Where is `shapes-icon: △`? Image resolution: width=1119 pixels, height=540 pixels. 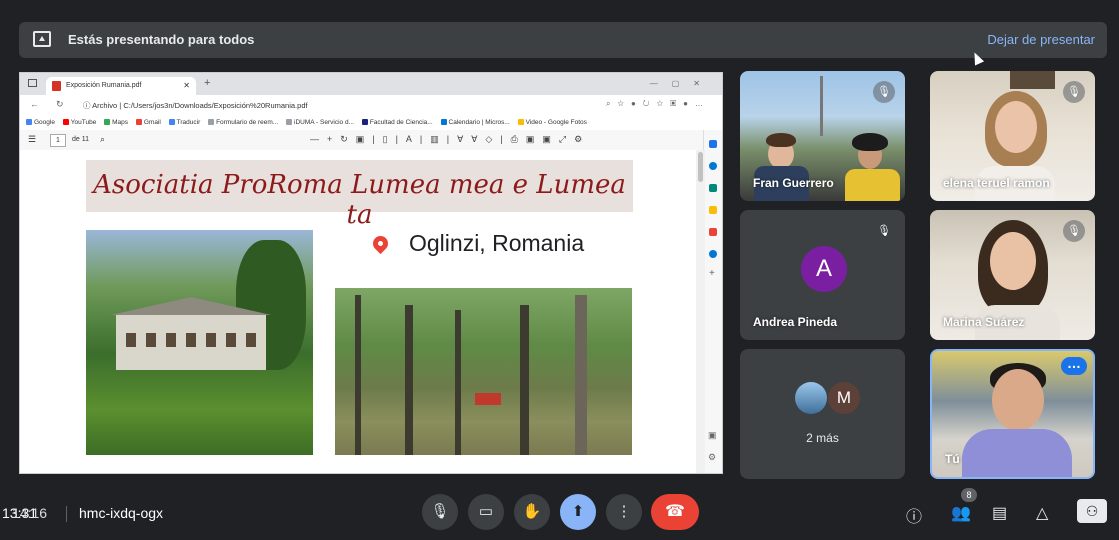
shapes-icon: △ is located at coordinates (1042, 513).